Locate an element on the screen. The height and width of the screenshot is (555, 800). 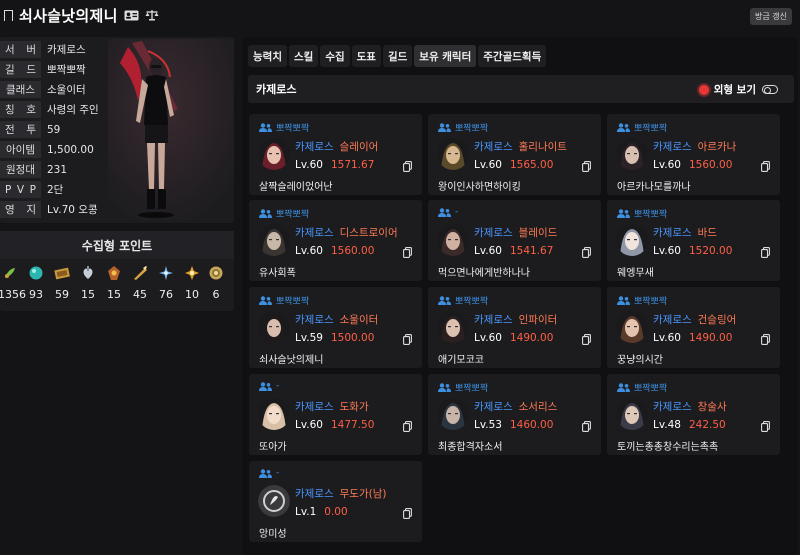
id-card-icon is located at coordinates (131, 15).